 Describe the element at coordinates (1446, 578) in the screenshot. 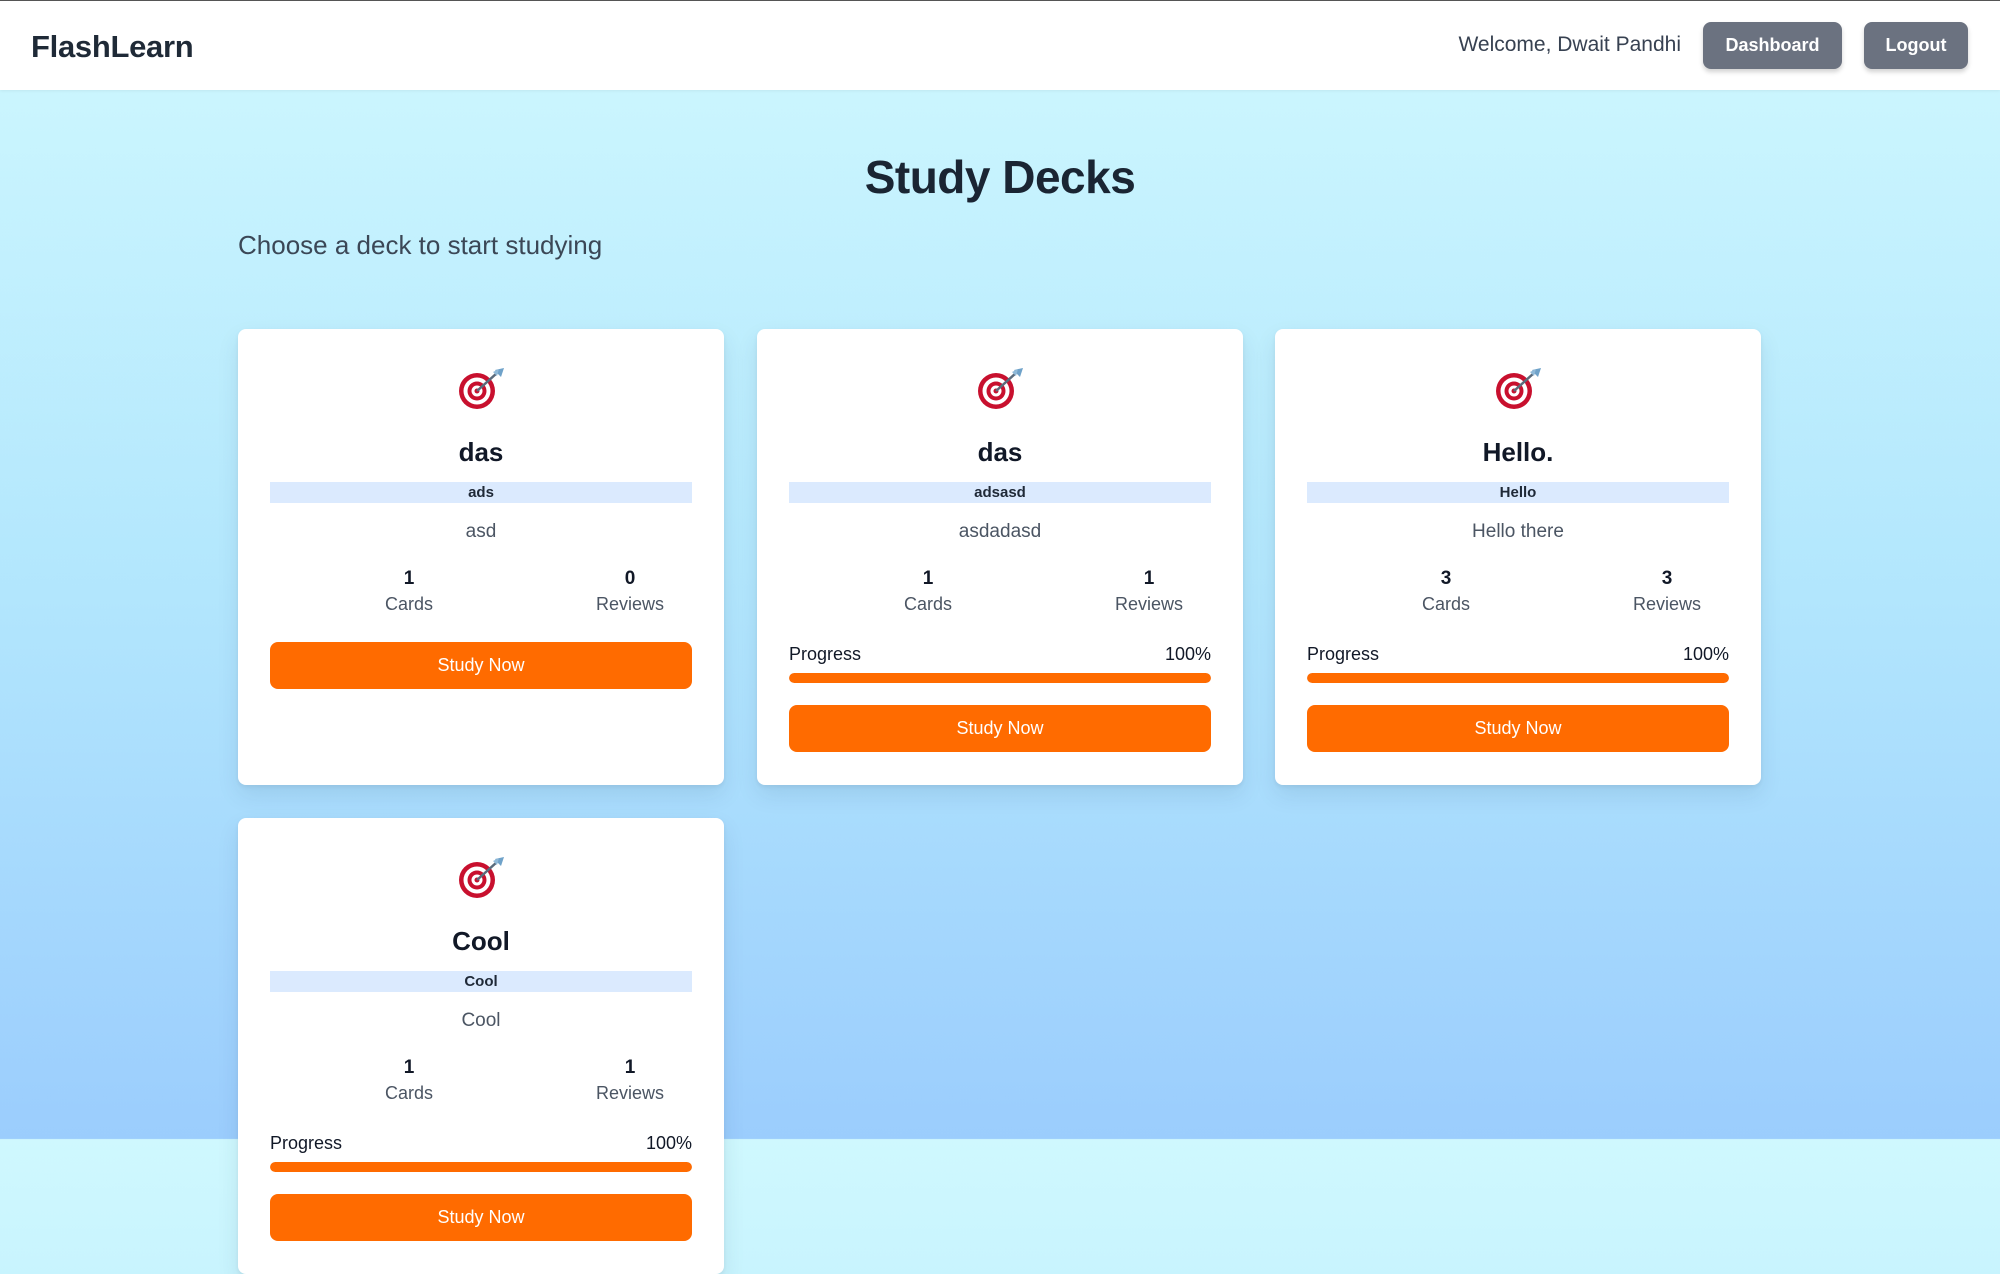

I see `cards-count: 3` at that location.